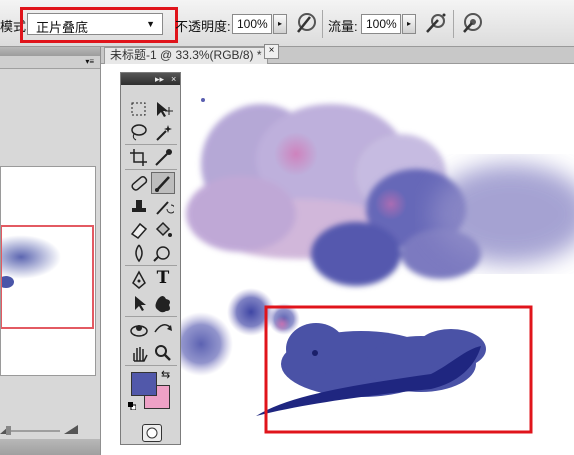 The width and height of the screenshot is (574, 455). I want to click on pressure-opacity-icon, so click(306, 23).